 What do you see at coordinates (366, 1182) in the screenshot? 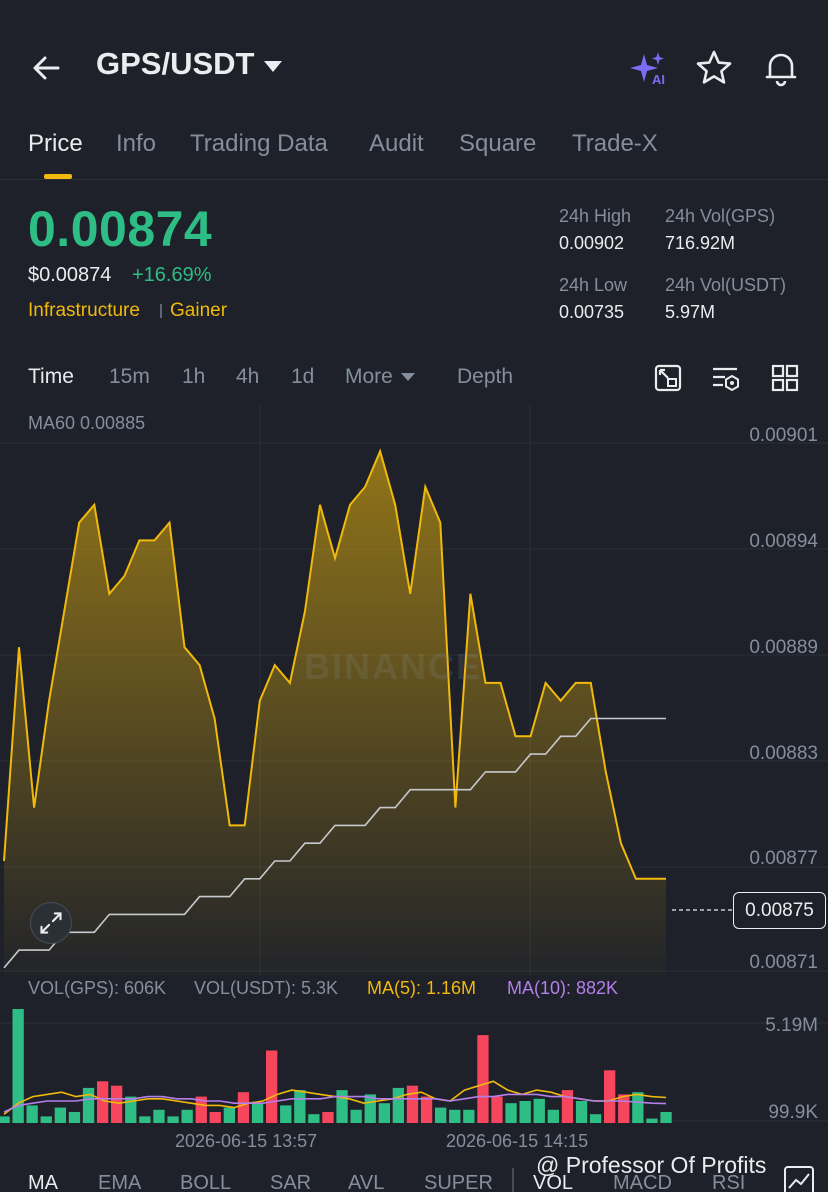
I see `indicator-avl: AVL` at bounding box center [366, 1182].